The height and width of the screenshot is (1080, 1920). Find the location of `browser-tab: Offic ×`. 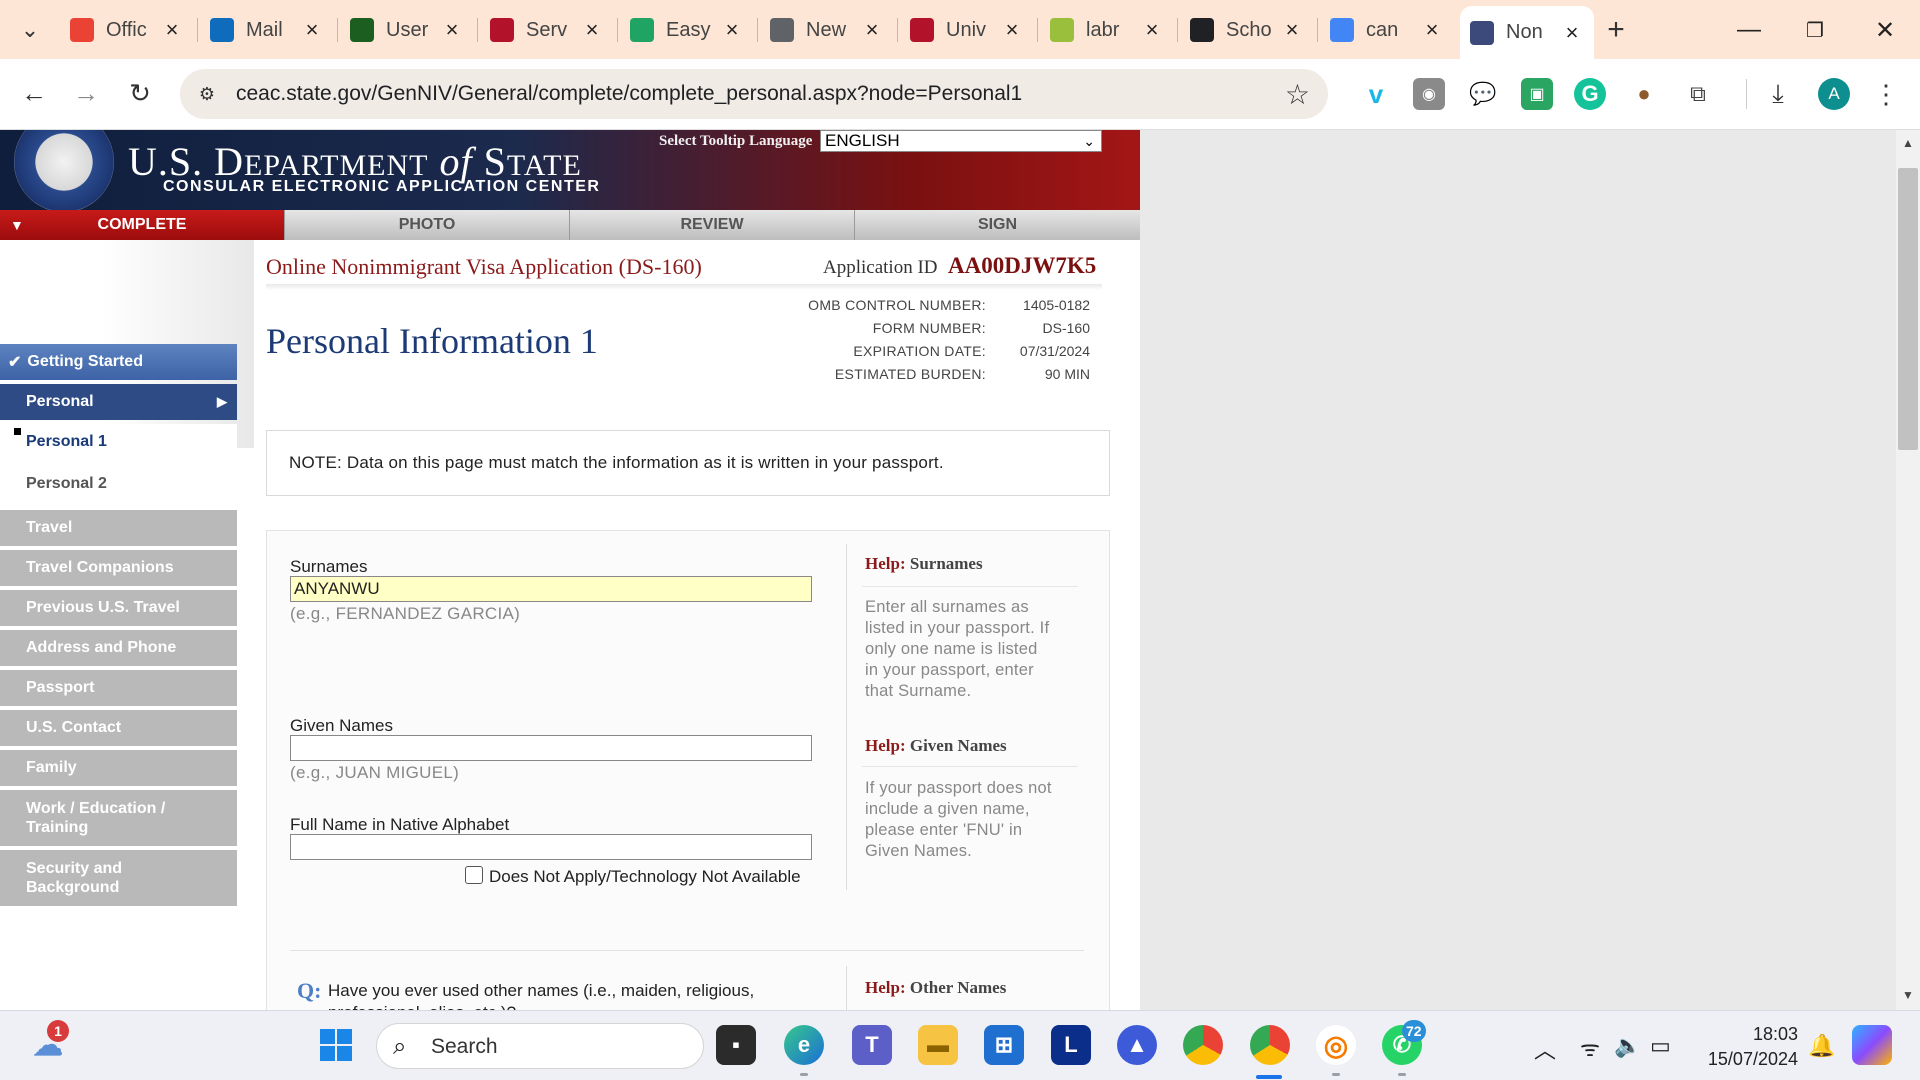

browser-tab: Offic × is located at coordinates (127, 30).